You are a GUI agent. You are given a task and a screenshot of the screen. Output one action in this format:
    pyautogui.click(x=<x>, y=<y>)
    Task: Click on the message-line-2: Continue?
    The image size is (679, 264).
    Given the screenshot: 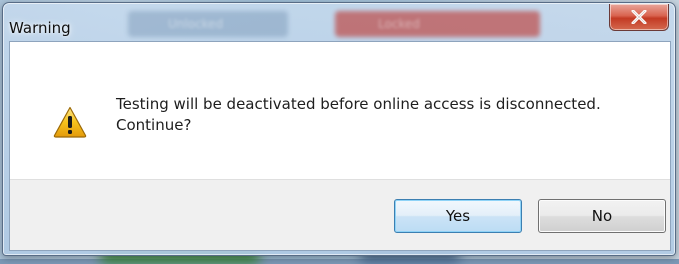 What is the action you would take?
    pyautogui.click(x=154, y=125)
    